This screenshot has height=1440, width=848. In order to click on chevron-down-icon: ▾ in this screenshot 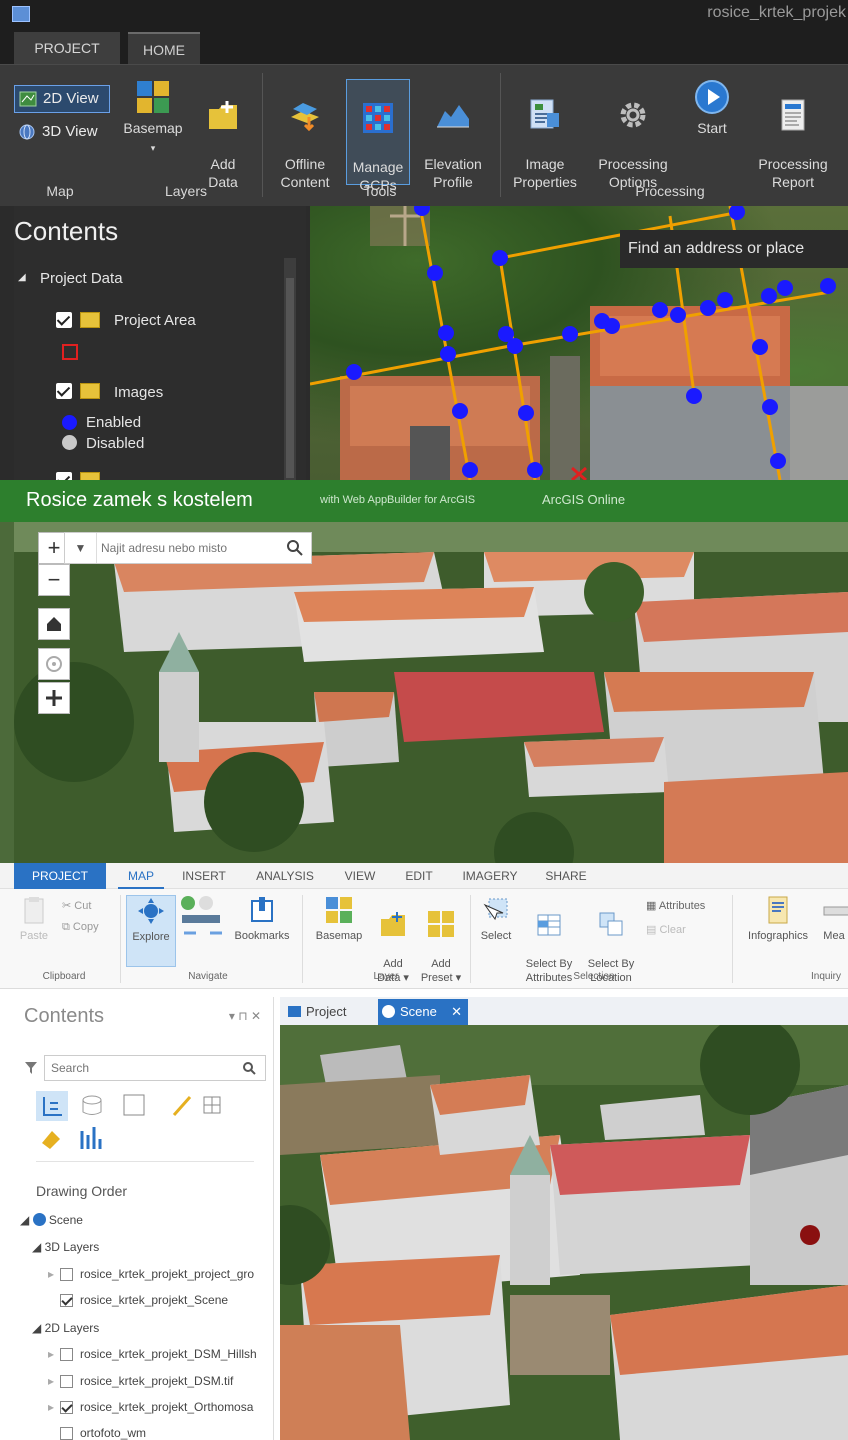, I will do `click(153, 148)`.